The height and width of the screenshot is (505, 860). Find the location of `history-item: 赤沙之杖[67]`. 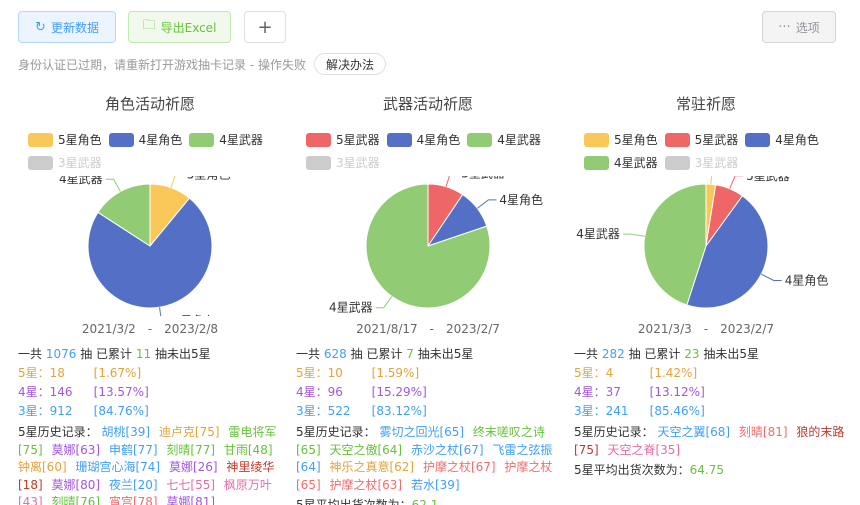

history-item: 赤沙之杖[67] is located at coordinates (447, 449).